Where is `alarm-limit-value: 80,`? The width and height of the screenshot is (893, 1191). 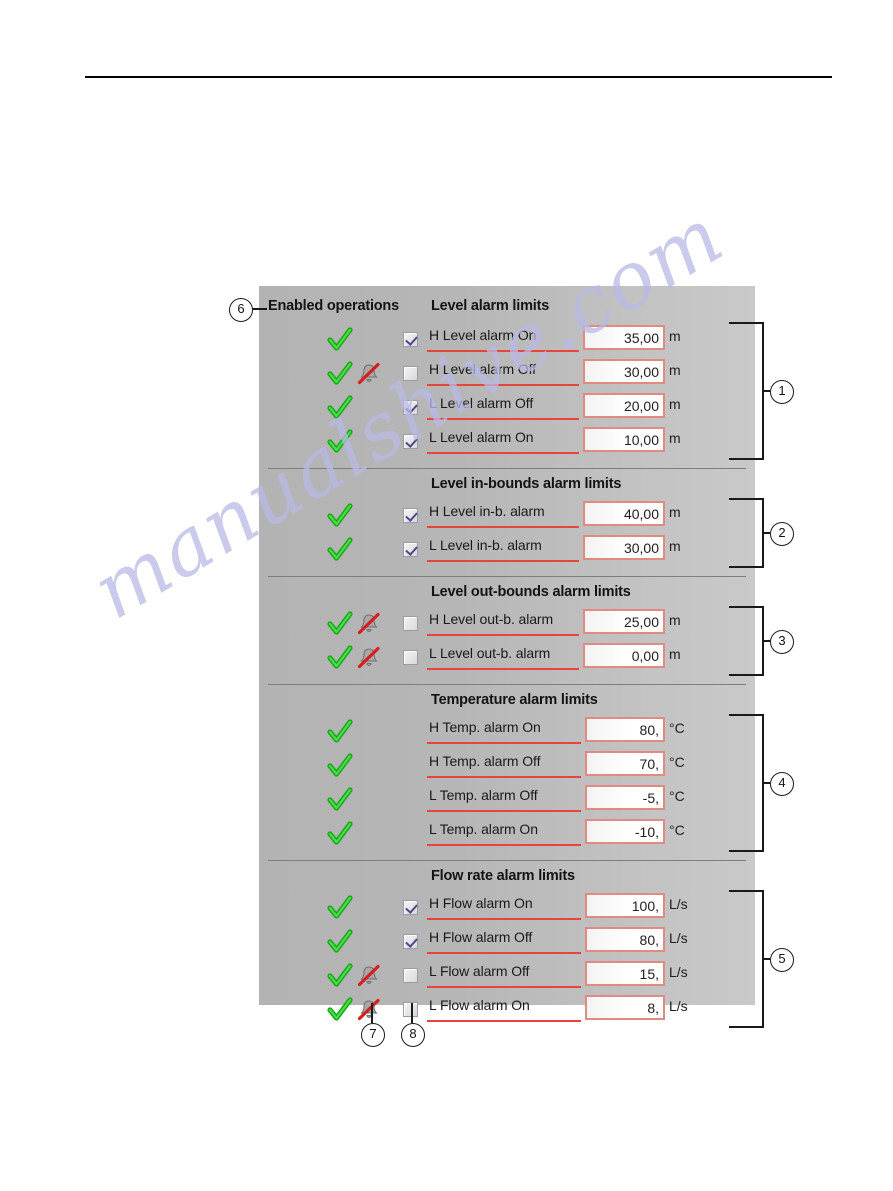 alarm-limit-value: 80, is located at coordinates (649, 730).